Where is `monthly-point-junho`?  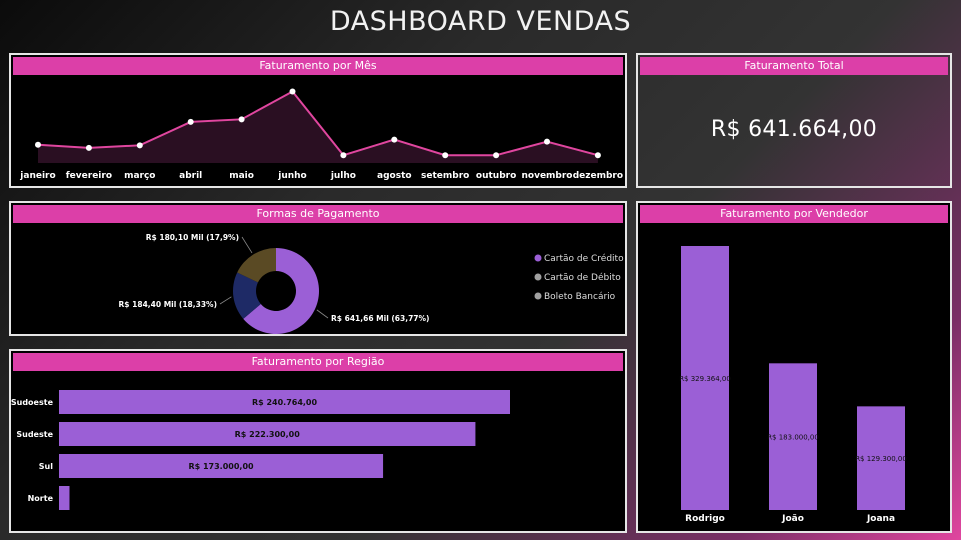
monthly-point-junho is located at coordinates (292, 91).